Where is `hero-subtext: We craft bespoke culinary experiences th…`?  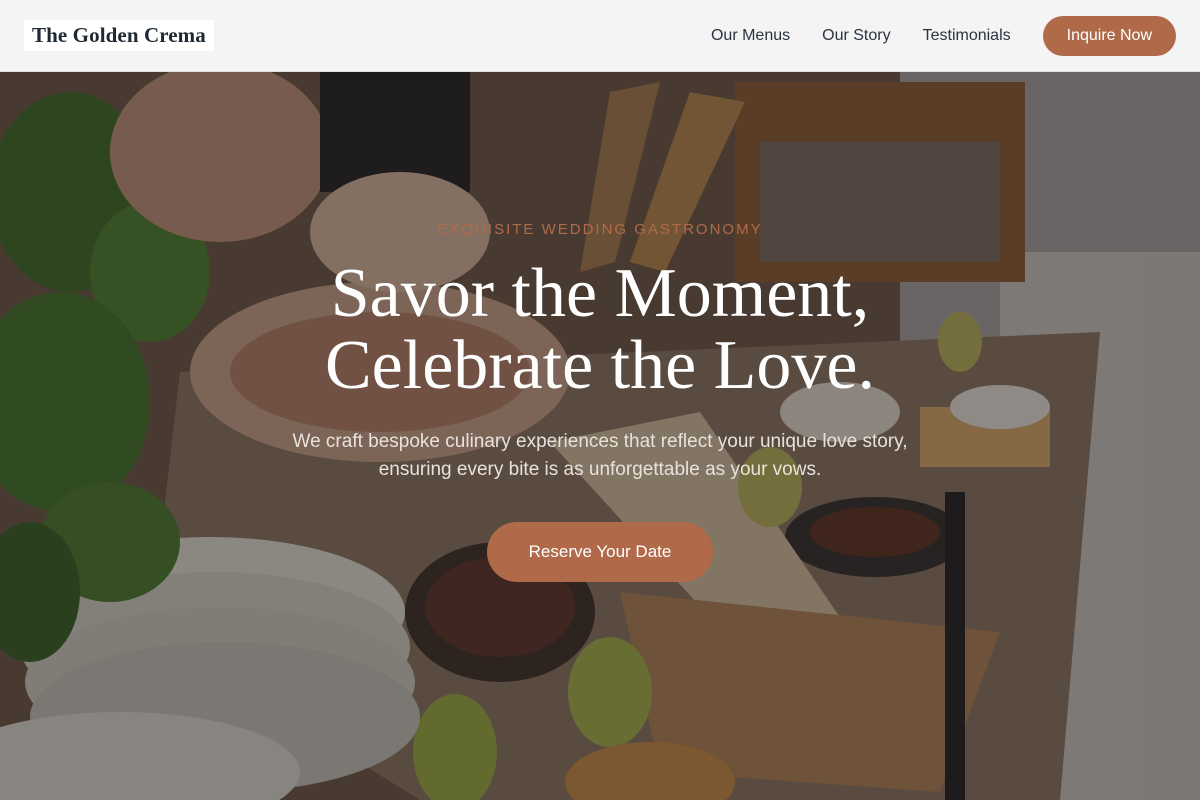 hero-subtext: We craft bespoke culinary experiences th… is located at coordinates (600, 456).